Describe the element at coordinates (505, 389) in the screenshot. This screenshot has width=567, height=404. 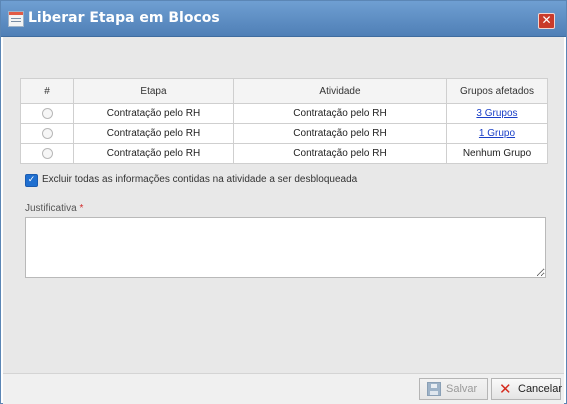
I see `x-icon: ✕` at that location.